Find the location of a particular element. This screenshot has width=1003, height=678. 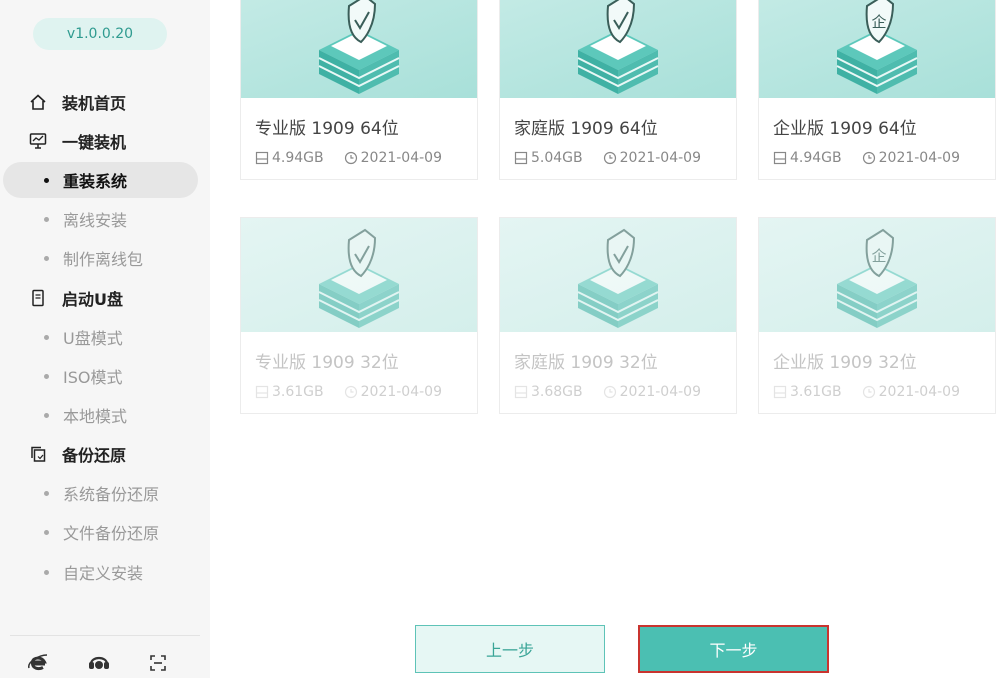

system-card-meta: 3.68GB 2021-04-09 is located at coordinates (607, 392).